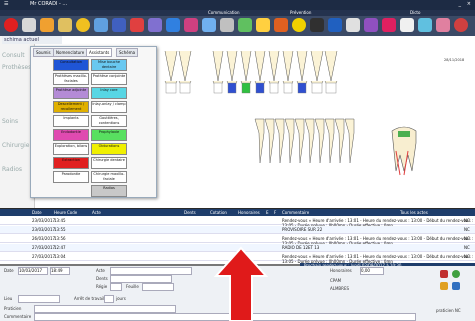 The image size is (475, 321). I want to click on col-dents: Dents, so click(190, 212).